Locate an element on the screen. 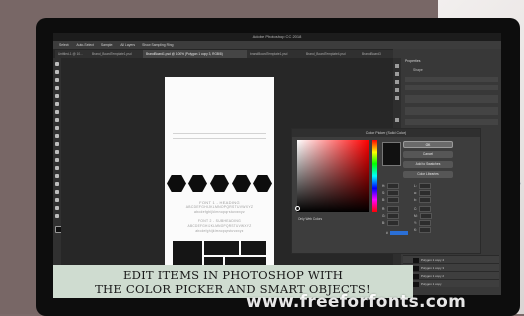 This screenshot has width=524, height=316. document-tab: Brand_BoardTemplate4.psd is located at coordinates (331, 54).